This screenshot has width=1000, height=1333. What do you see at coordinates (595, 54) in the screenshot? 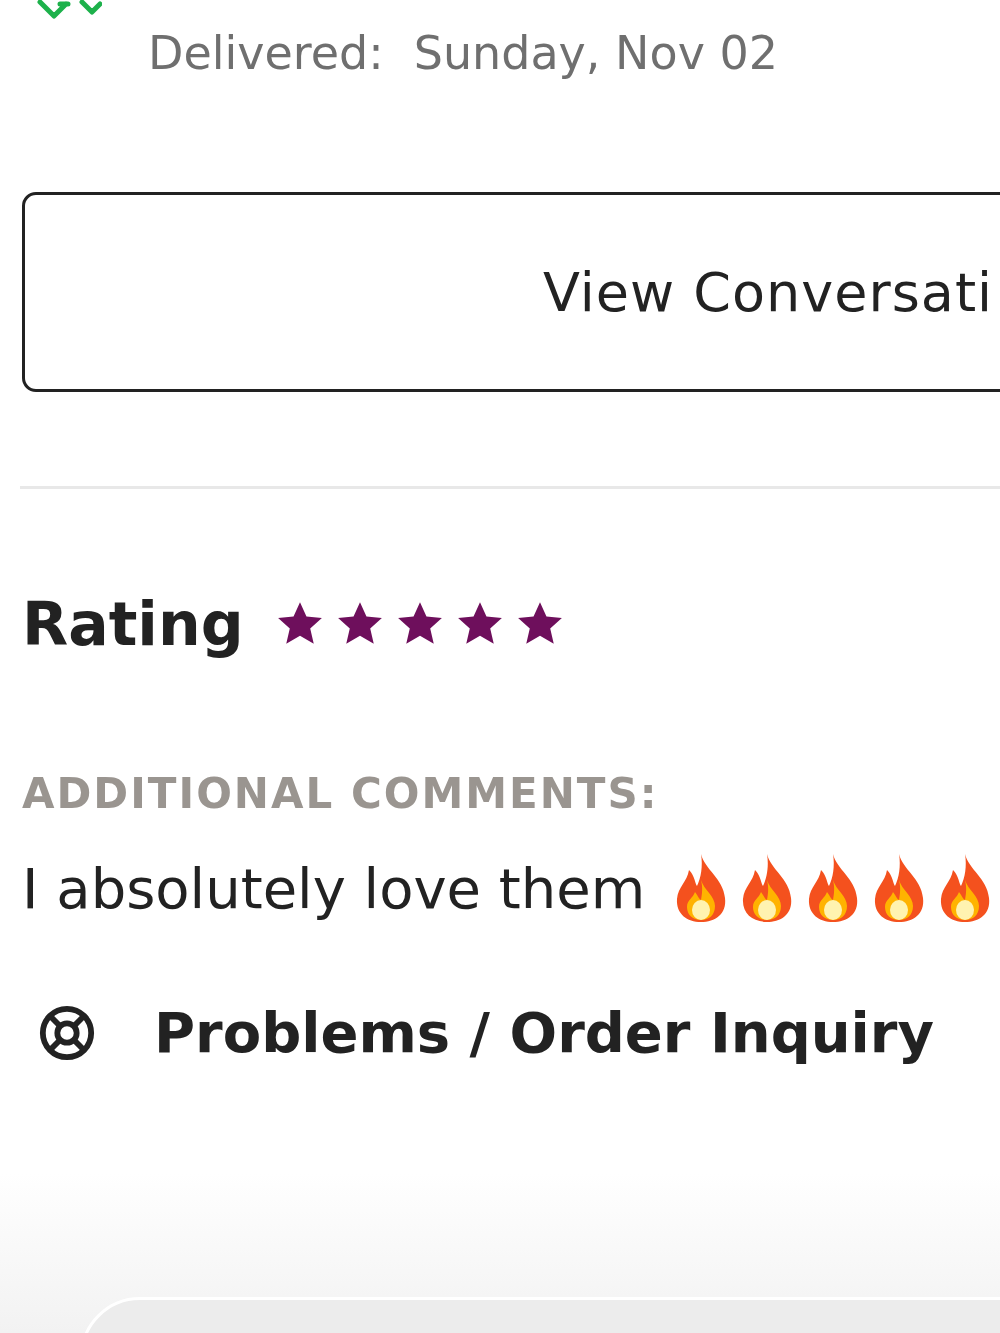
I see `delivery-date: Sunday, Nov 02` at bounding box center [595, 54].